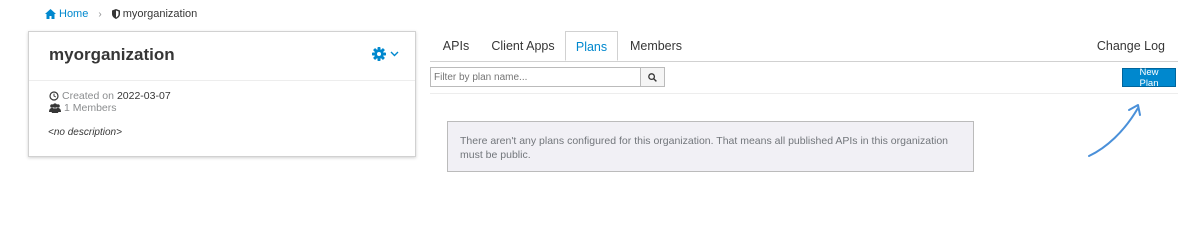  I want to click on card-divider, so click(222, 80).